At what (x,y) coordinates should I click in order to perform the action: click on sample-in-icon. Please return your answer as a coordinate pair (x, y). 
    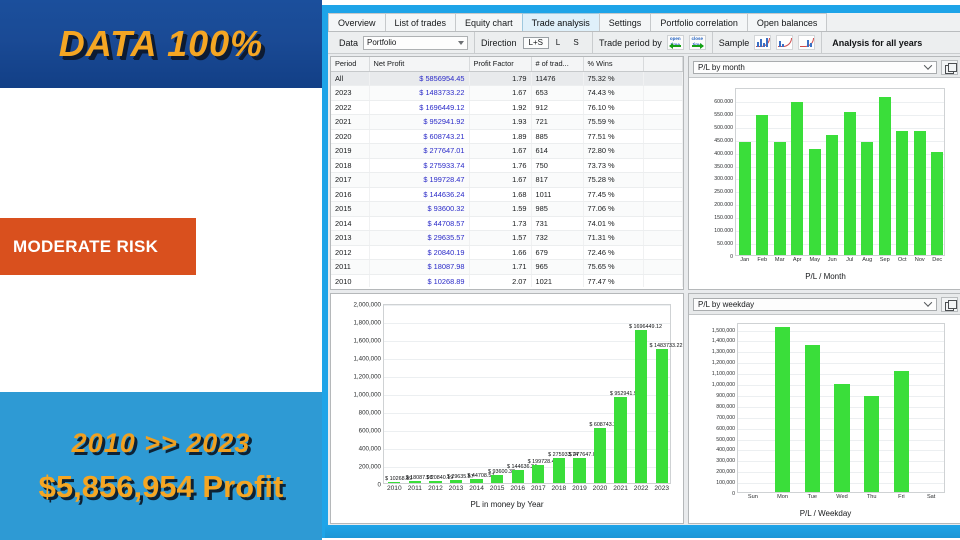
    Looking at the image, I should click on (785, 42).